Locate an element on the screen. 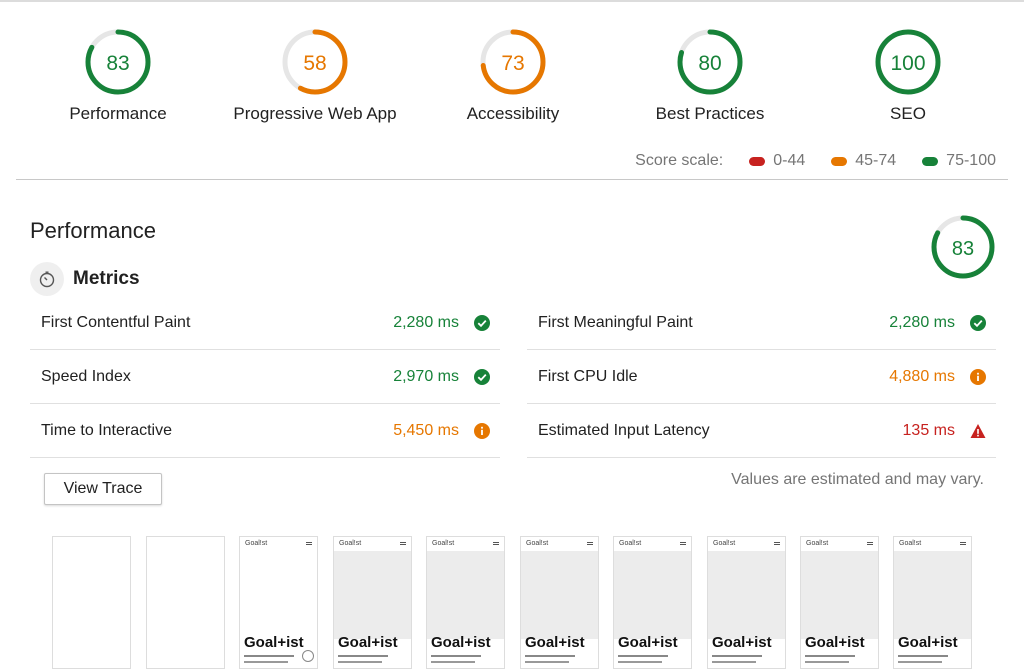 The width and height of the screenshot is (1024, 669). score-gauge-icon: 100 is located at coordinates (908, 62).